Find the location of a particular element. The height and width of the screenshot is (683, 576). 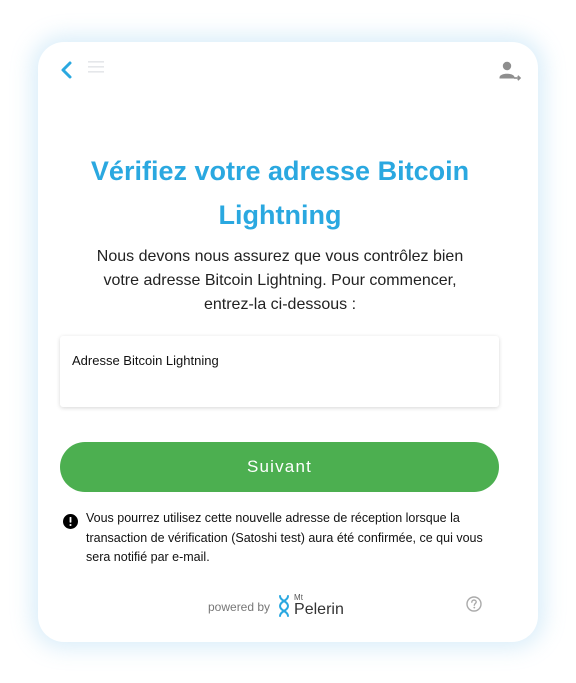

powered-by-label: powered by is located at coordinates (239, 607).